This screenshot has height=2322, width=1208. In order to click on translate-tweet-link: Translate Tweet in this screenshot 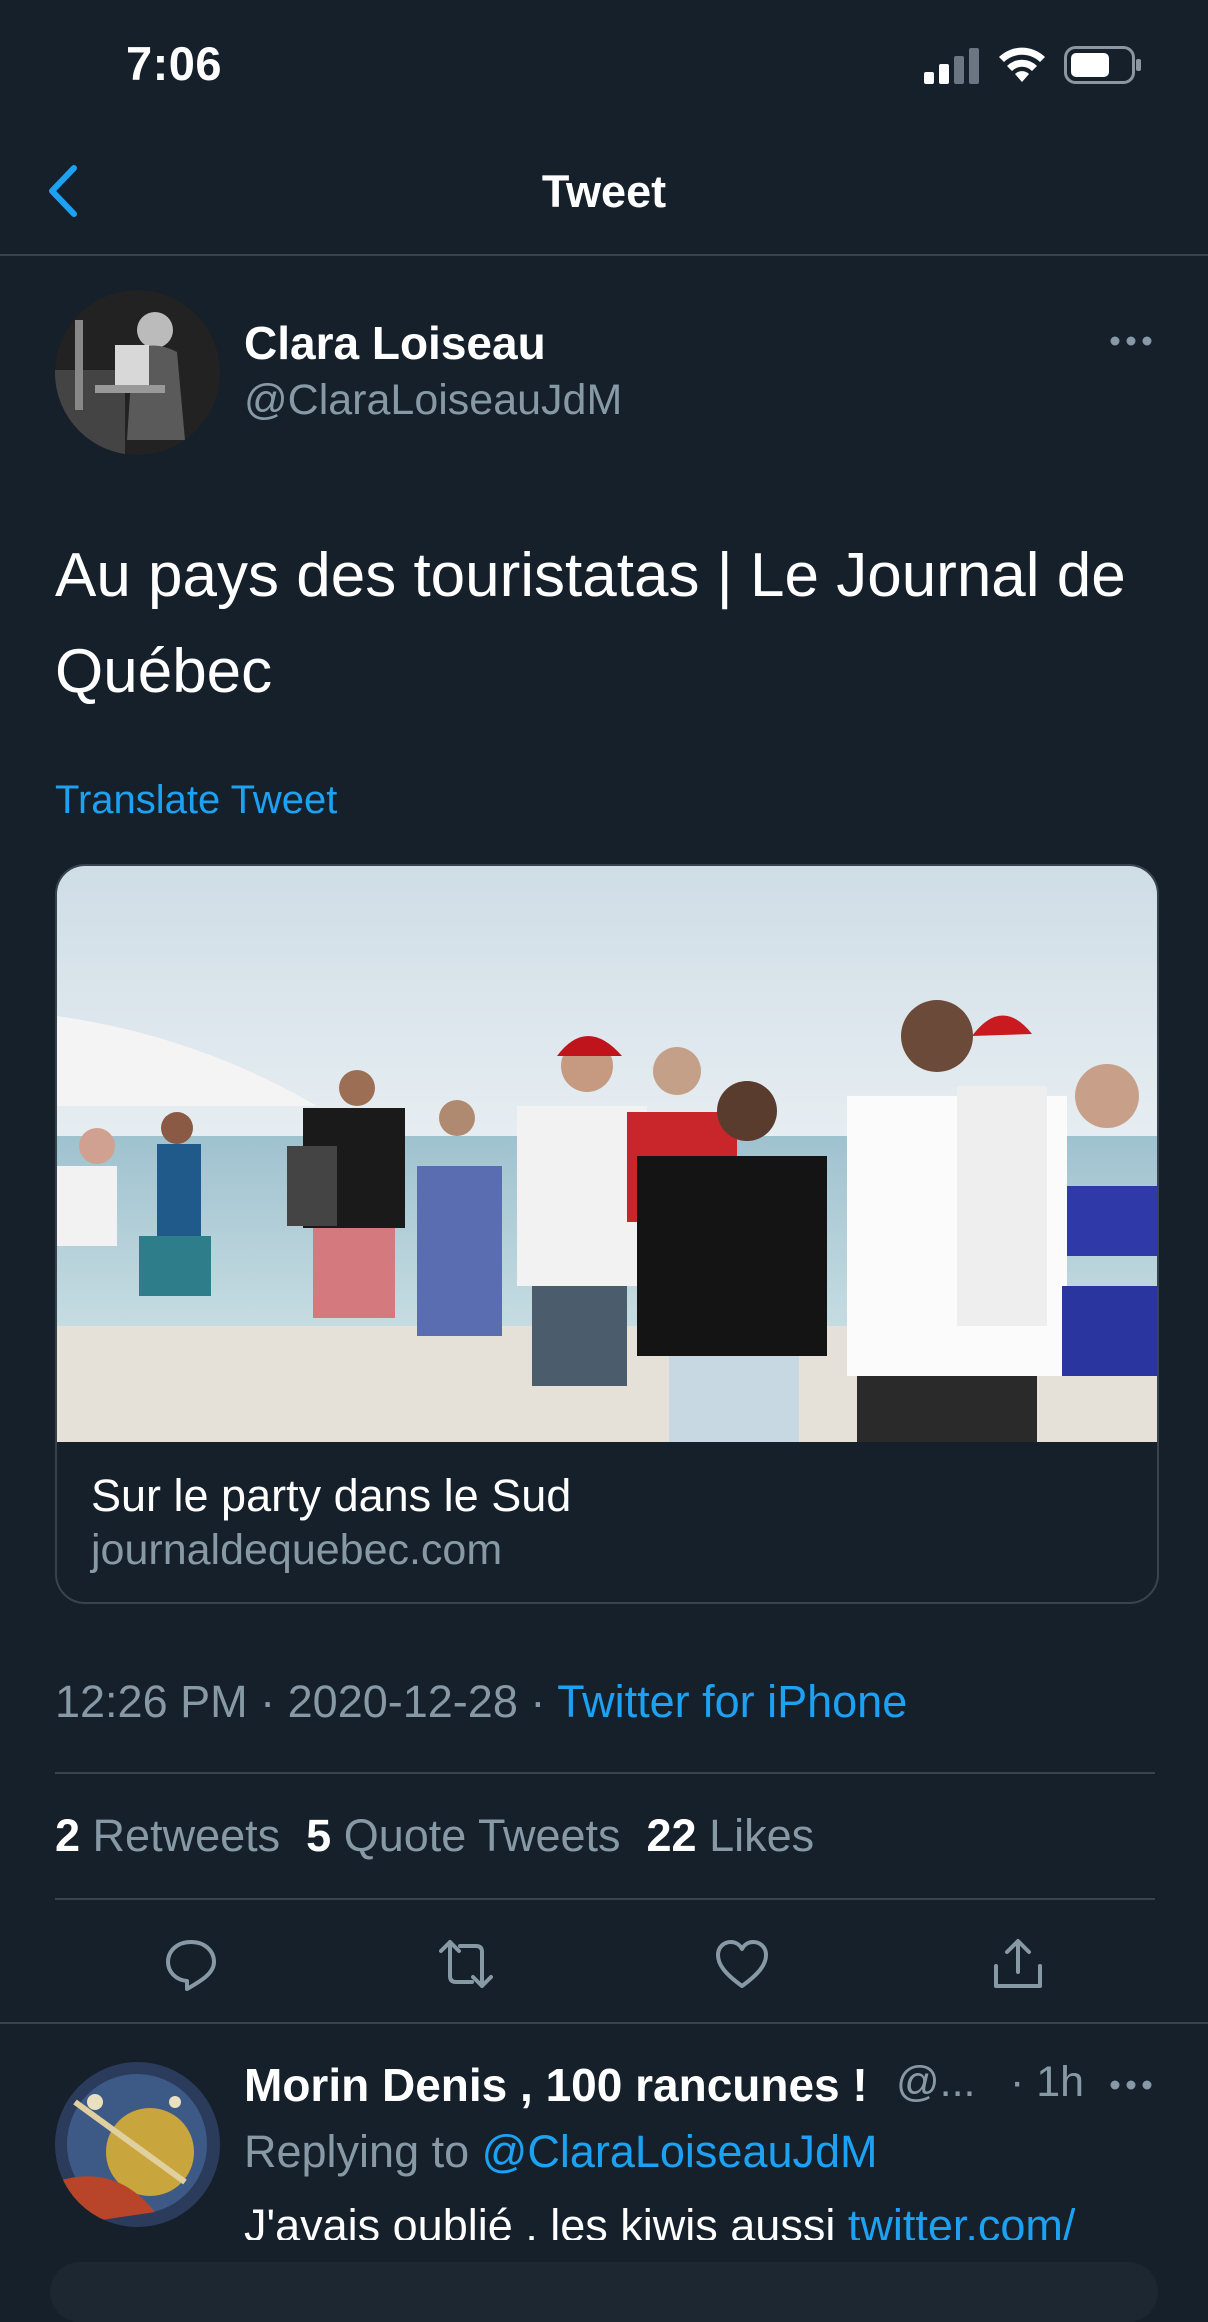, I will do `click(196, 800)`.